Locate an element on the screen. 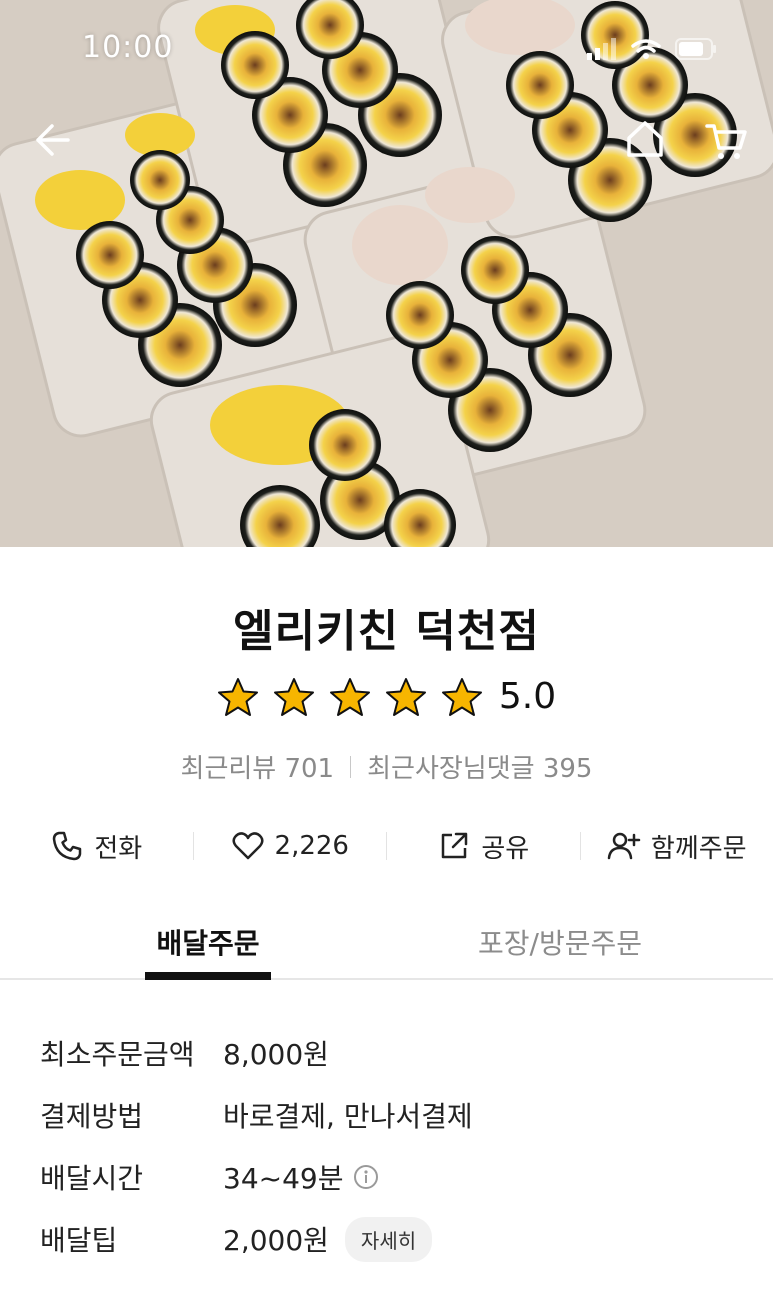 The height and width of the screenshot is (1293, 773). star-rating is located at coordinates (350, 697).